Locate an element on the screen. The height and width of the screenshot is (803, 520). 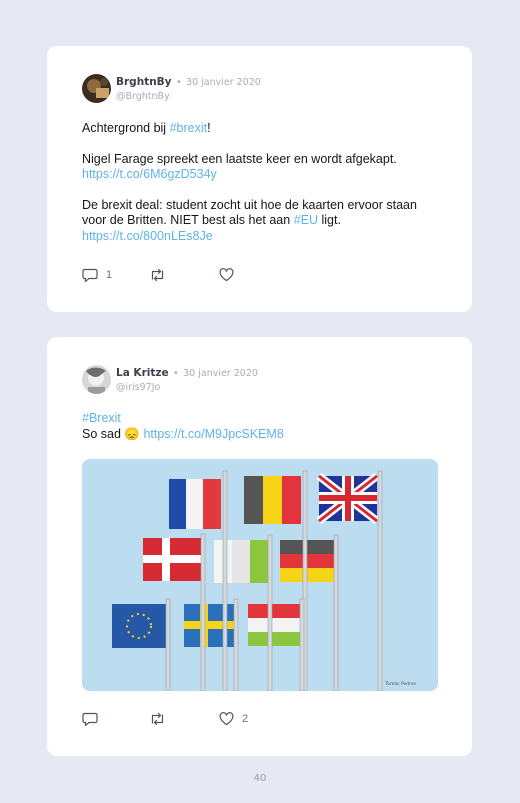
tweet-text-segment: Achtergrond bij is located at coordinates (126, 128).